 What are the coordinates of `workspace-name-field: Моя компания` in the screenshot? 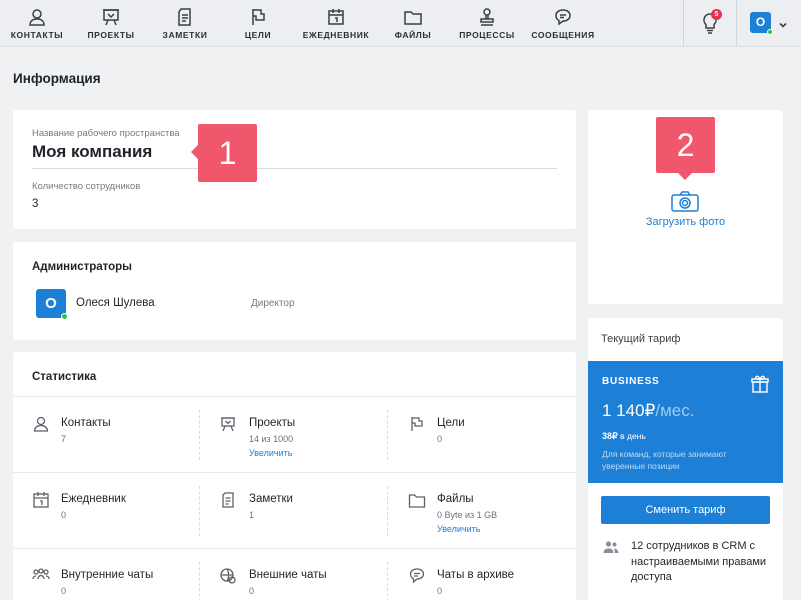 It's located at (92, 152).